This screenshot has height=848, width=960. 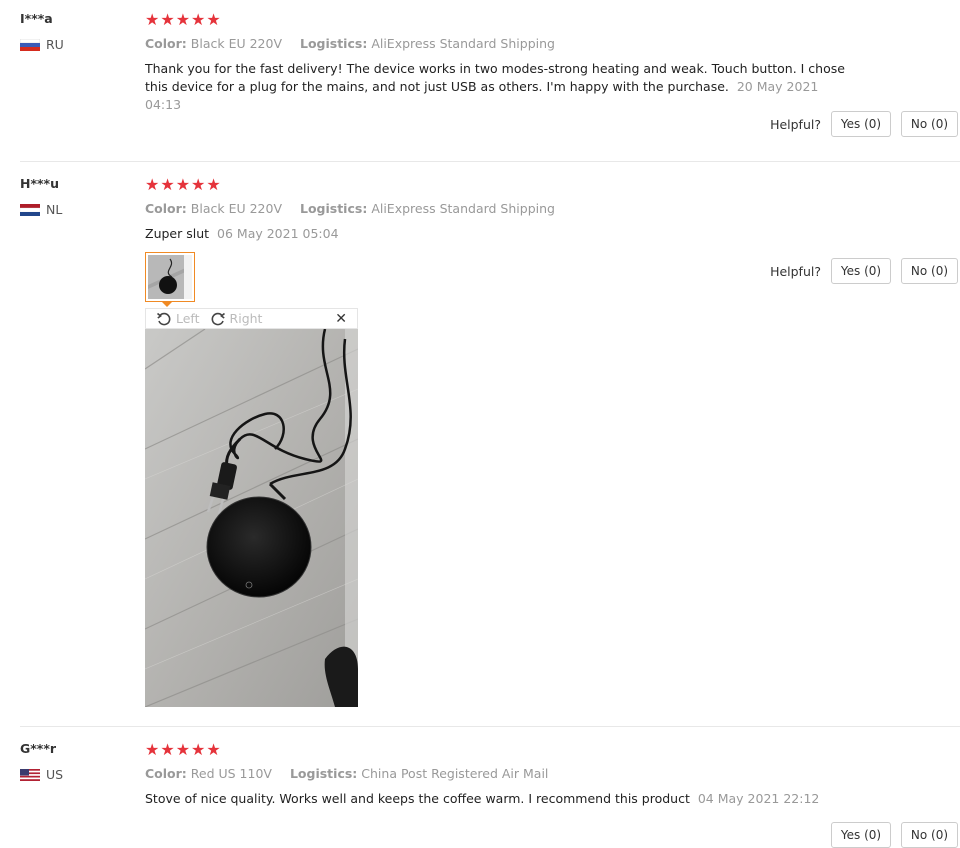 What do you see at coordinates (188, 318) in the screenshot?
I see `rotate-left-label: Left` at bounding box center [188, 318].